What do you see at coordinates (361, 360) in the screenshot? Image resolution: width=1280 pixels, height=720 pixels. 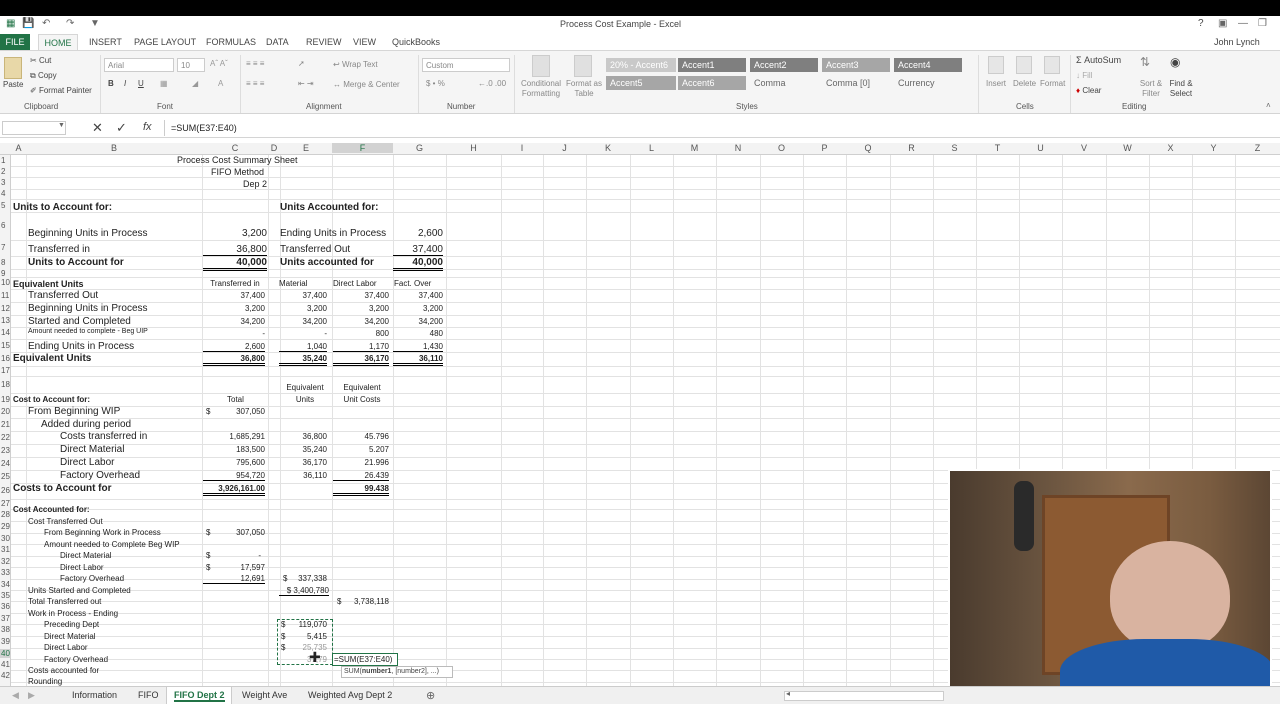 I see `eq-total-2: 36,170` at bounding box center [361, 360].